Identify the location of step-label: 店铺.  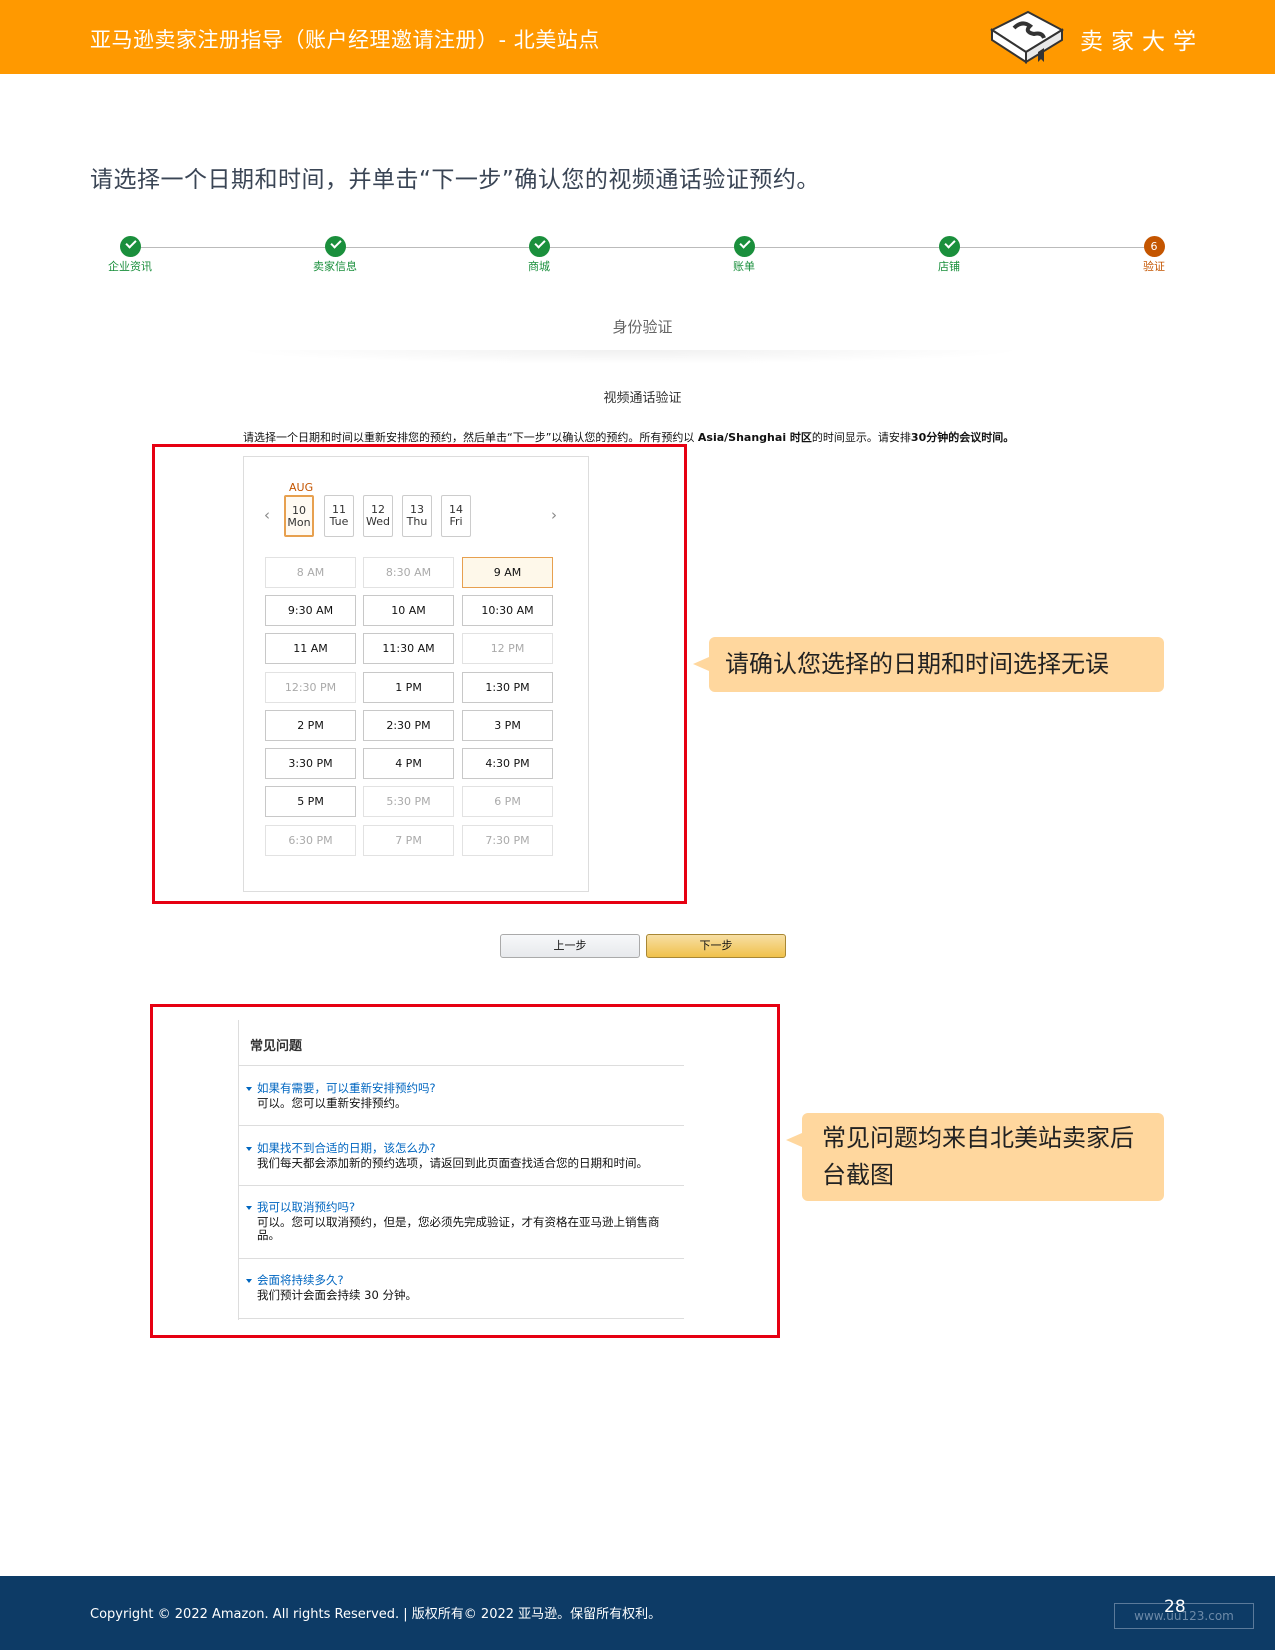
(949, 266).